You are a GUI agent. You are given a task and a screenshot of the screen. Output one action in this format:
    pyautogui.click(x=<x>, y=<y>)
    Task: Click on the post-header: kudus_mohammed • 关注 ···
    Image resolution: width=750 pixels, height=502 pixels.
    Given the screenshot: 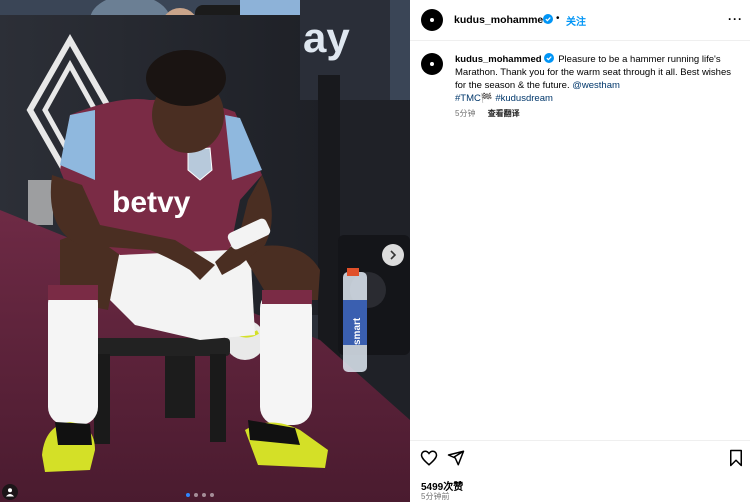 What is the action you would take?
    pyautogui.click(x=580, y=20)
    